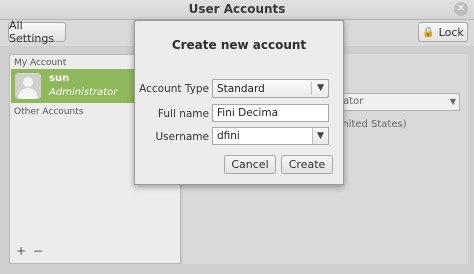  What do you see at coordinates (28, 86) in the screenshot?
I see `user-avatar-icon` at bounding box center [28, 86].